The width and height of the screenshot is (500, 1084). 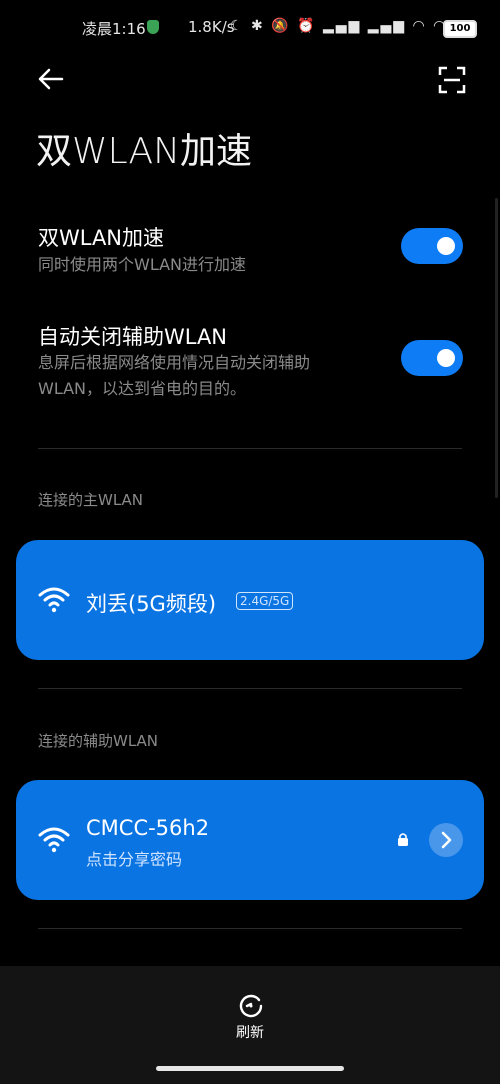 I want to click on status-bar: 凌晨1:16 1.8K/s ☾ ✱ 🔕 ⏰ ▂▄▆ ▂▄▆ ◠ ◠ 100, so click(x=250, y=28).